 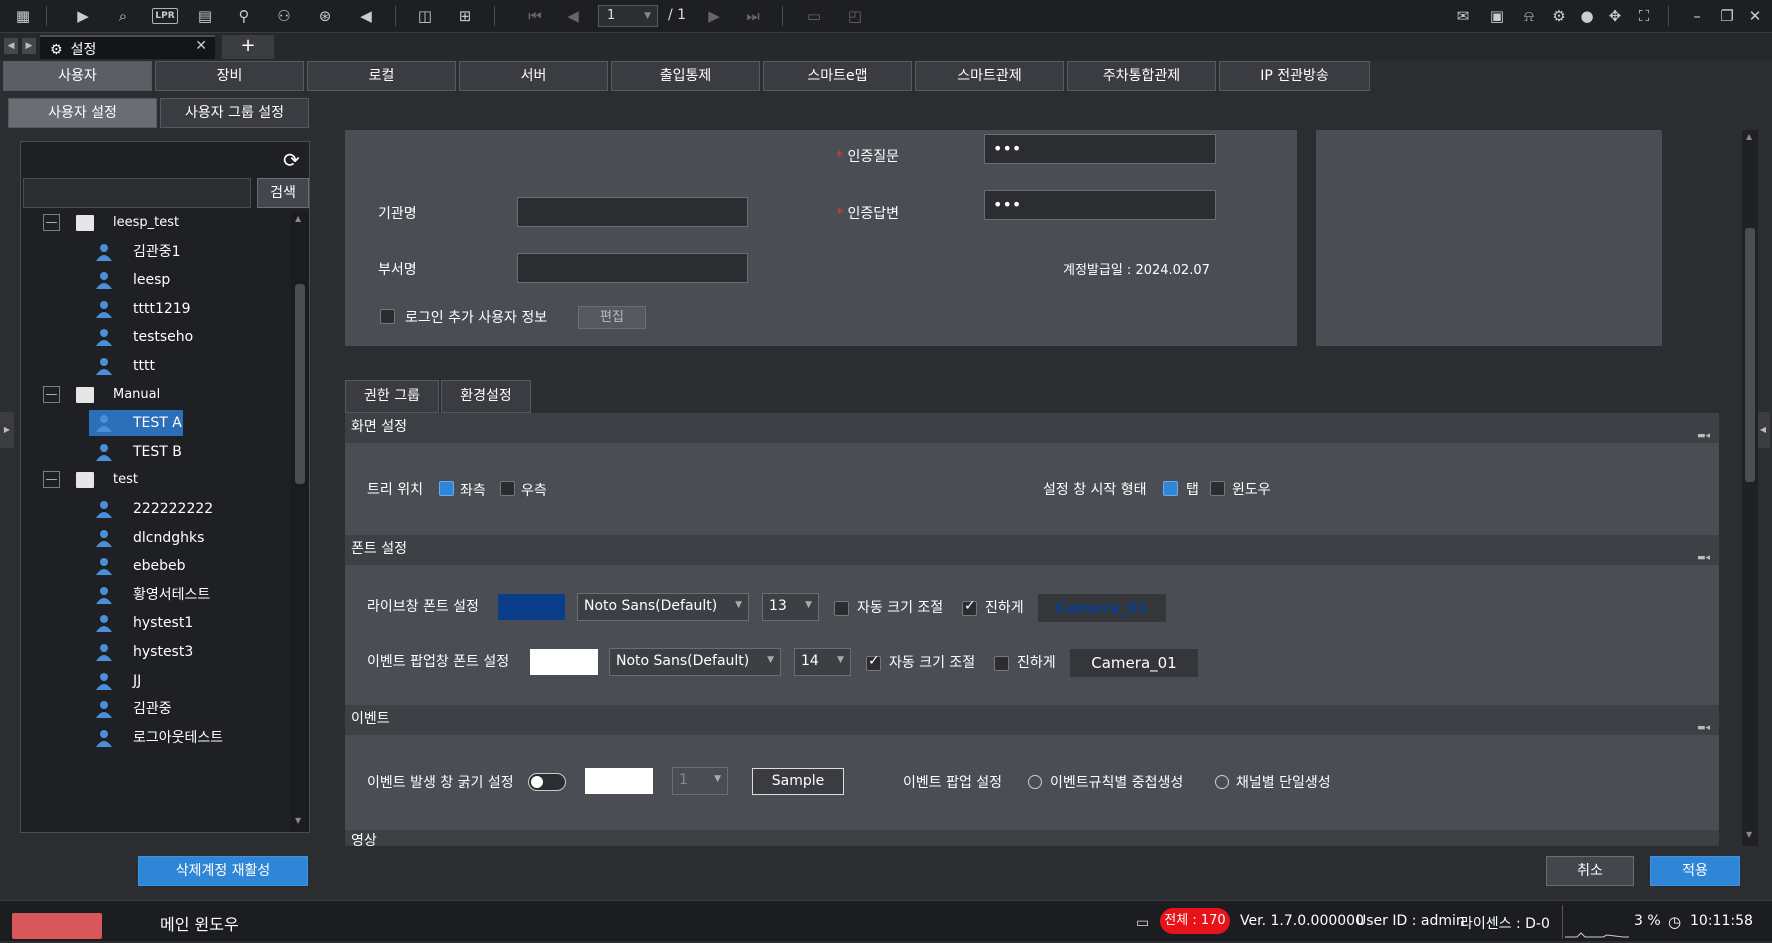 I want to click on playback-search-icon: ⌕, so click(x=123, y=16).